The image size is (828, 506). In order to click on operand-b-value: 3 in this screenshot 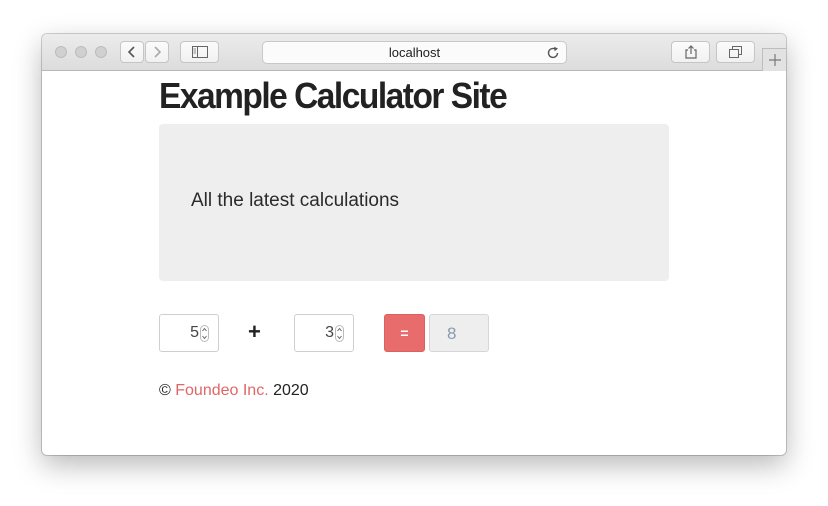, I will do `click(329, 332)`.